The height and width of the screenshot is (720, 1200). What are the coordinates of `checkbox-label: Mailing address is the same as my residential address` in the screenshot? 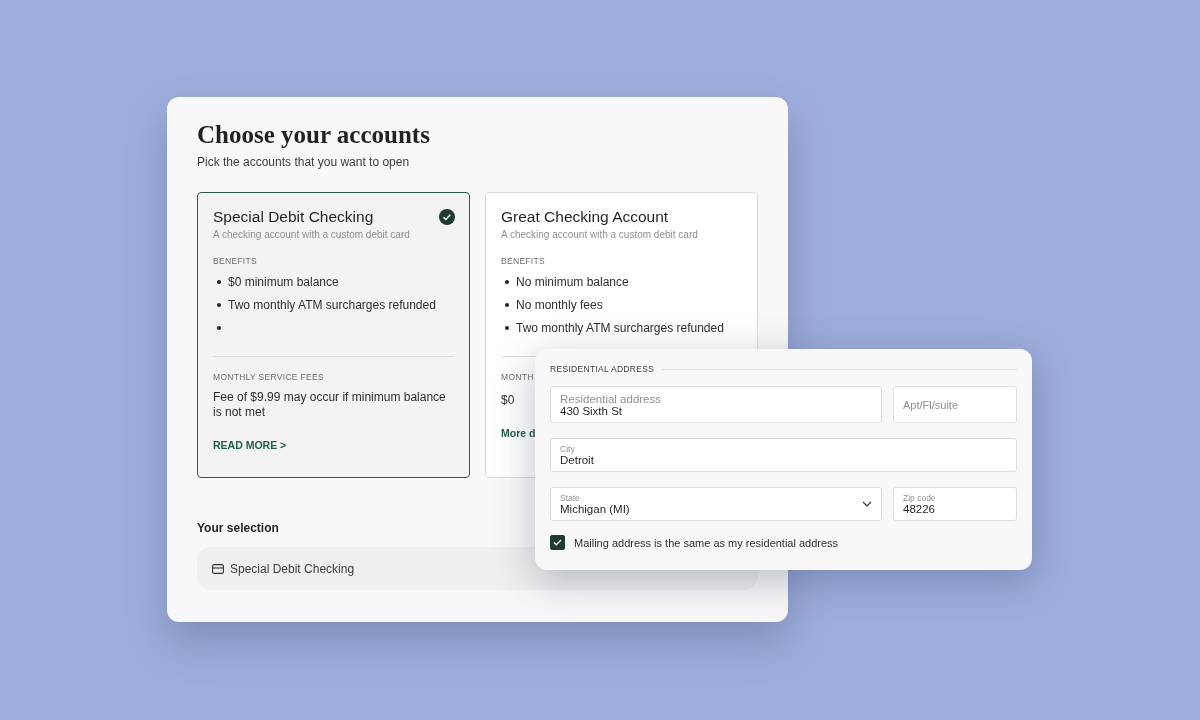 It's located at (706, 542).